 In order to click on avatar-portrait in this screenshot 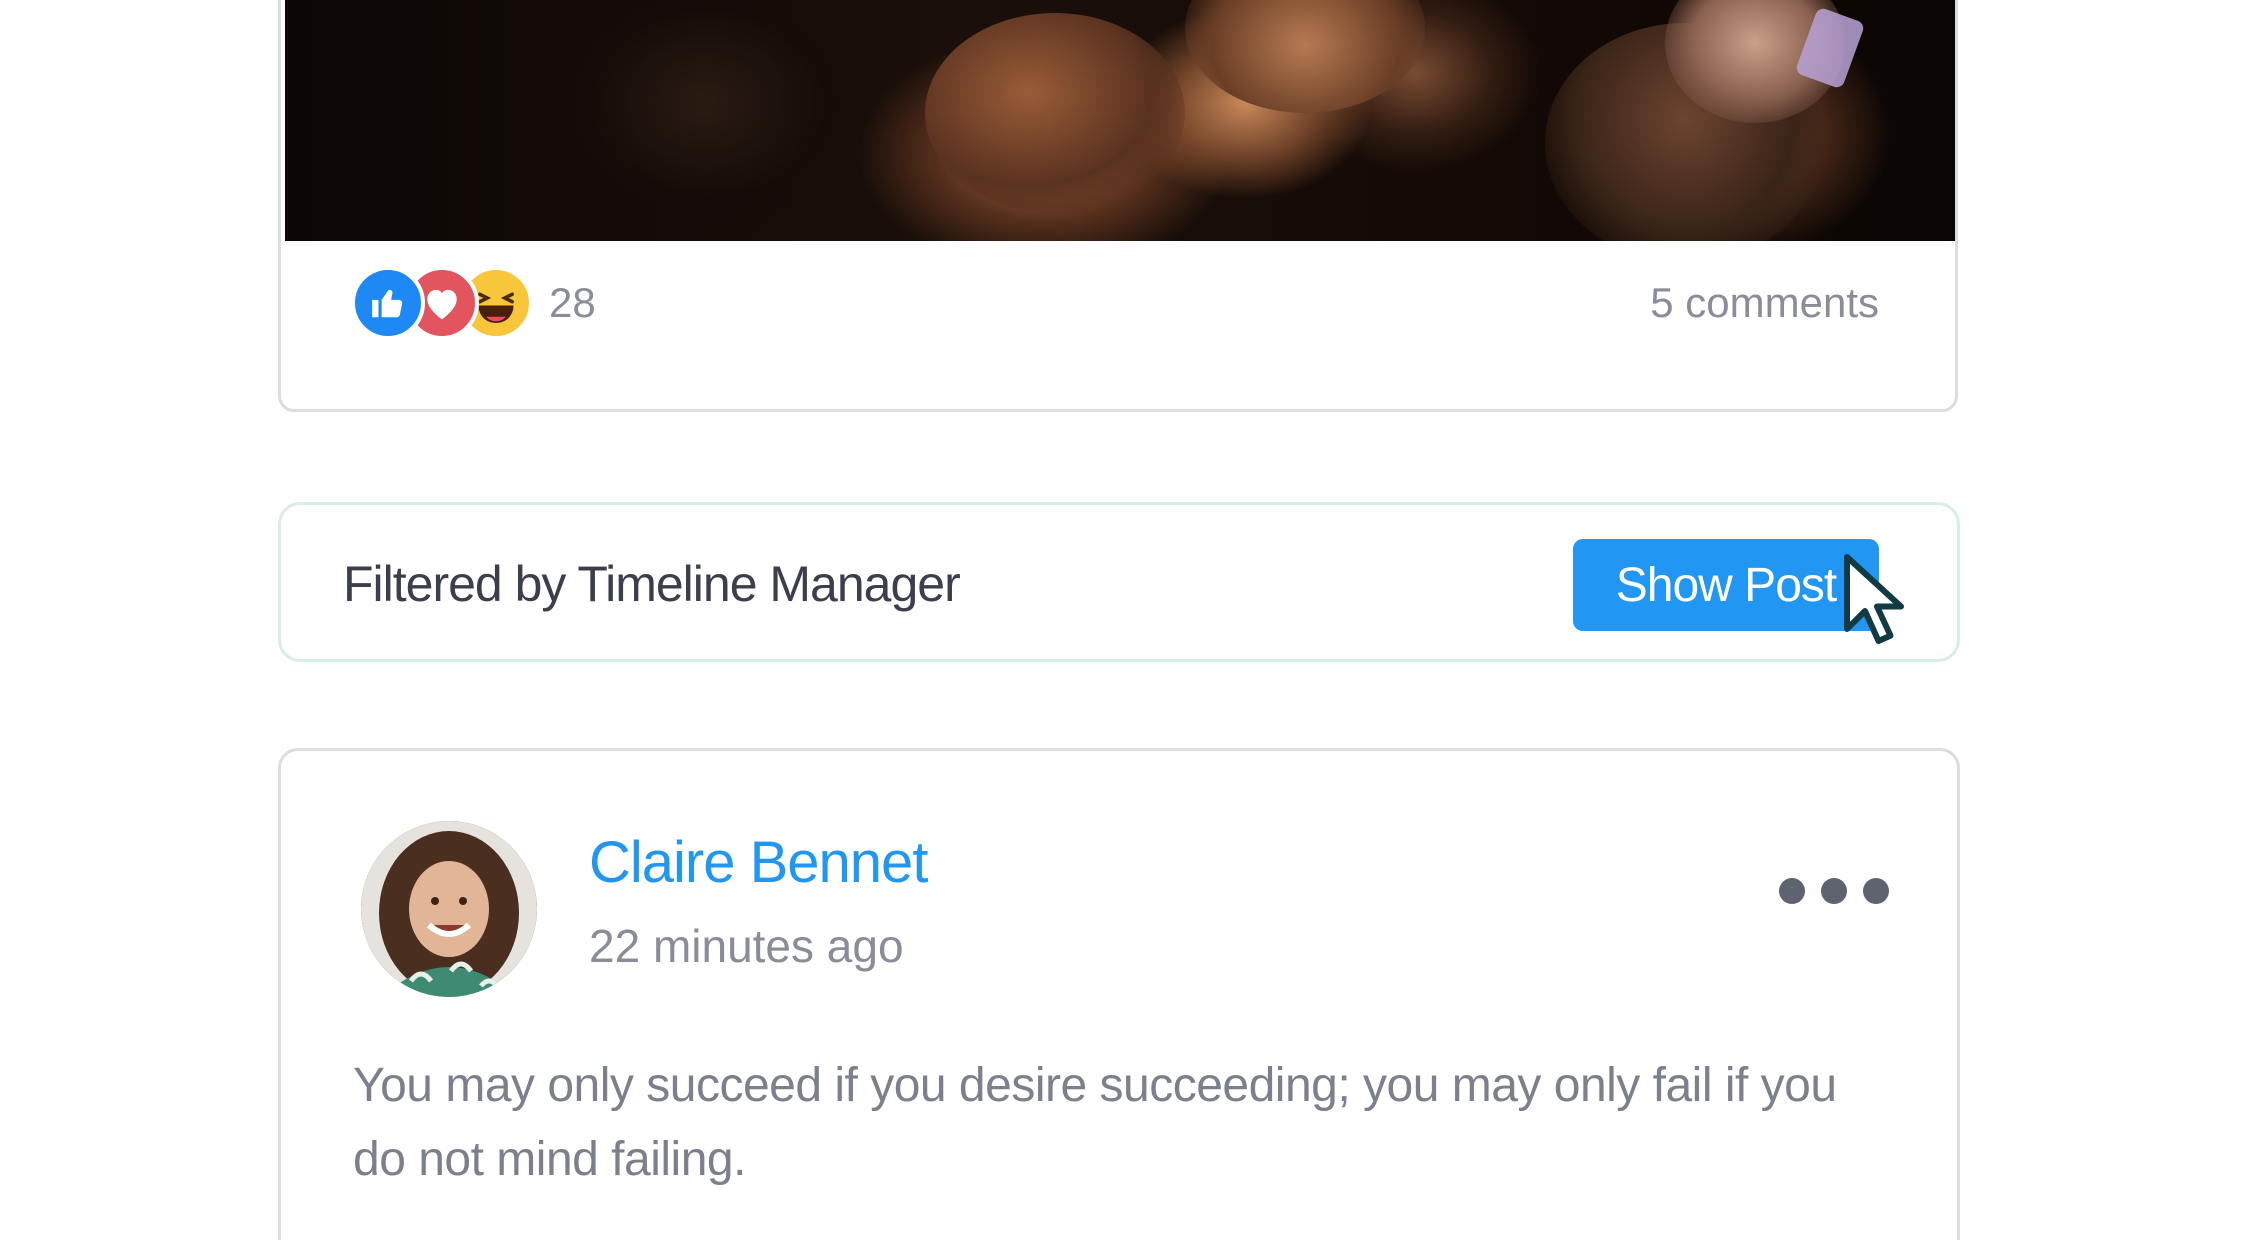, I will do `click(449, 909)`.